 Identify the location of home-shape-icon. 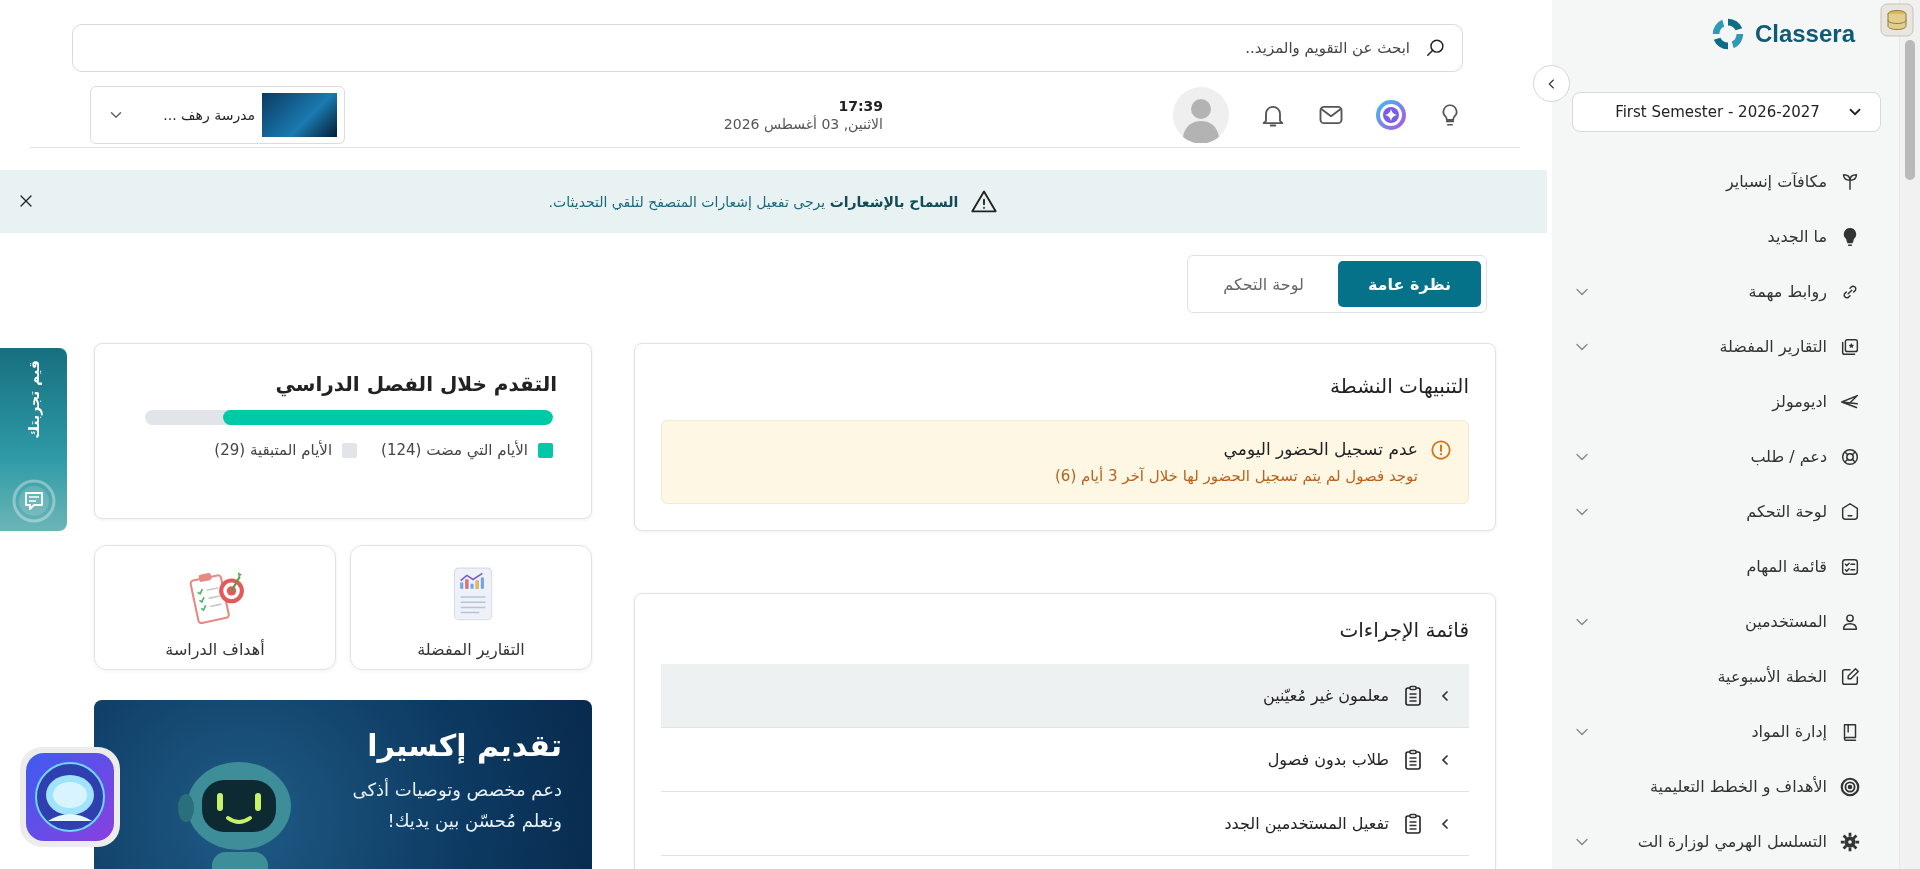
(1850, 511).